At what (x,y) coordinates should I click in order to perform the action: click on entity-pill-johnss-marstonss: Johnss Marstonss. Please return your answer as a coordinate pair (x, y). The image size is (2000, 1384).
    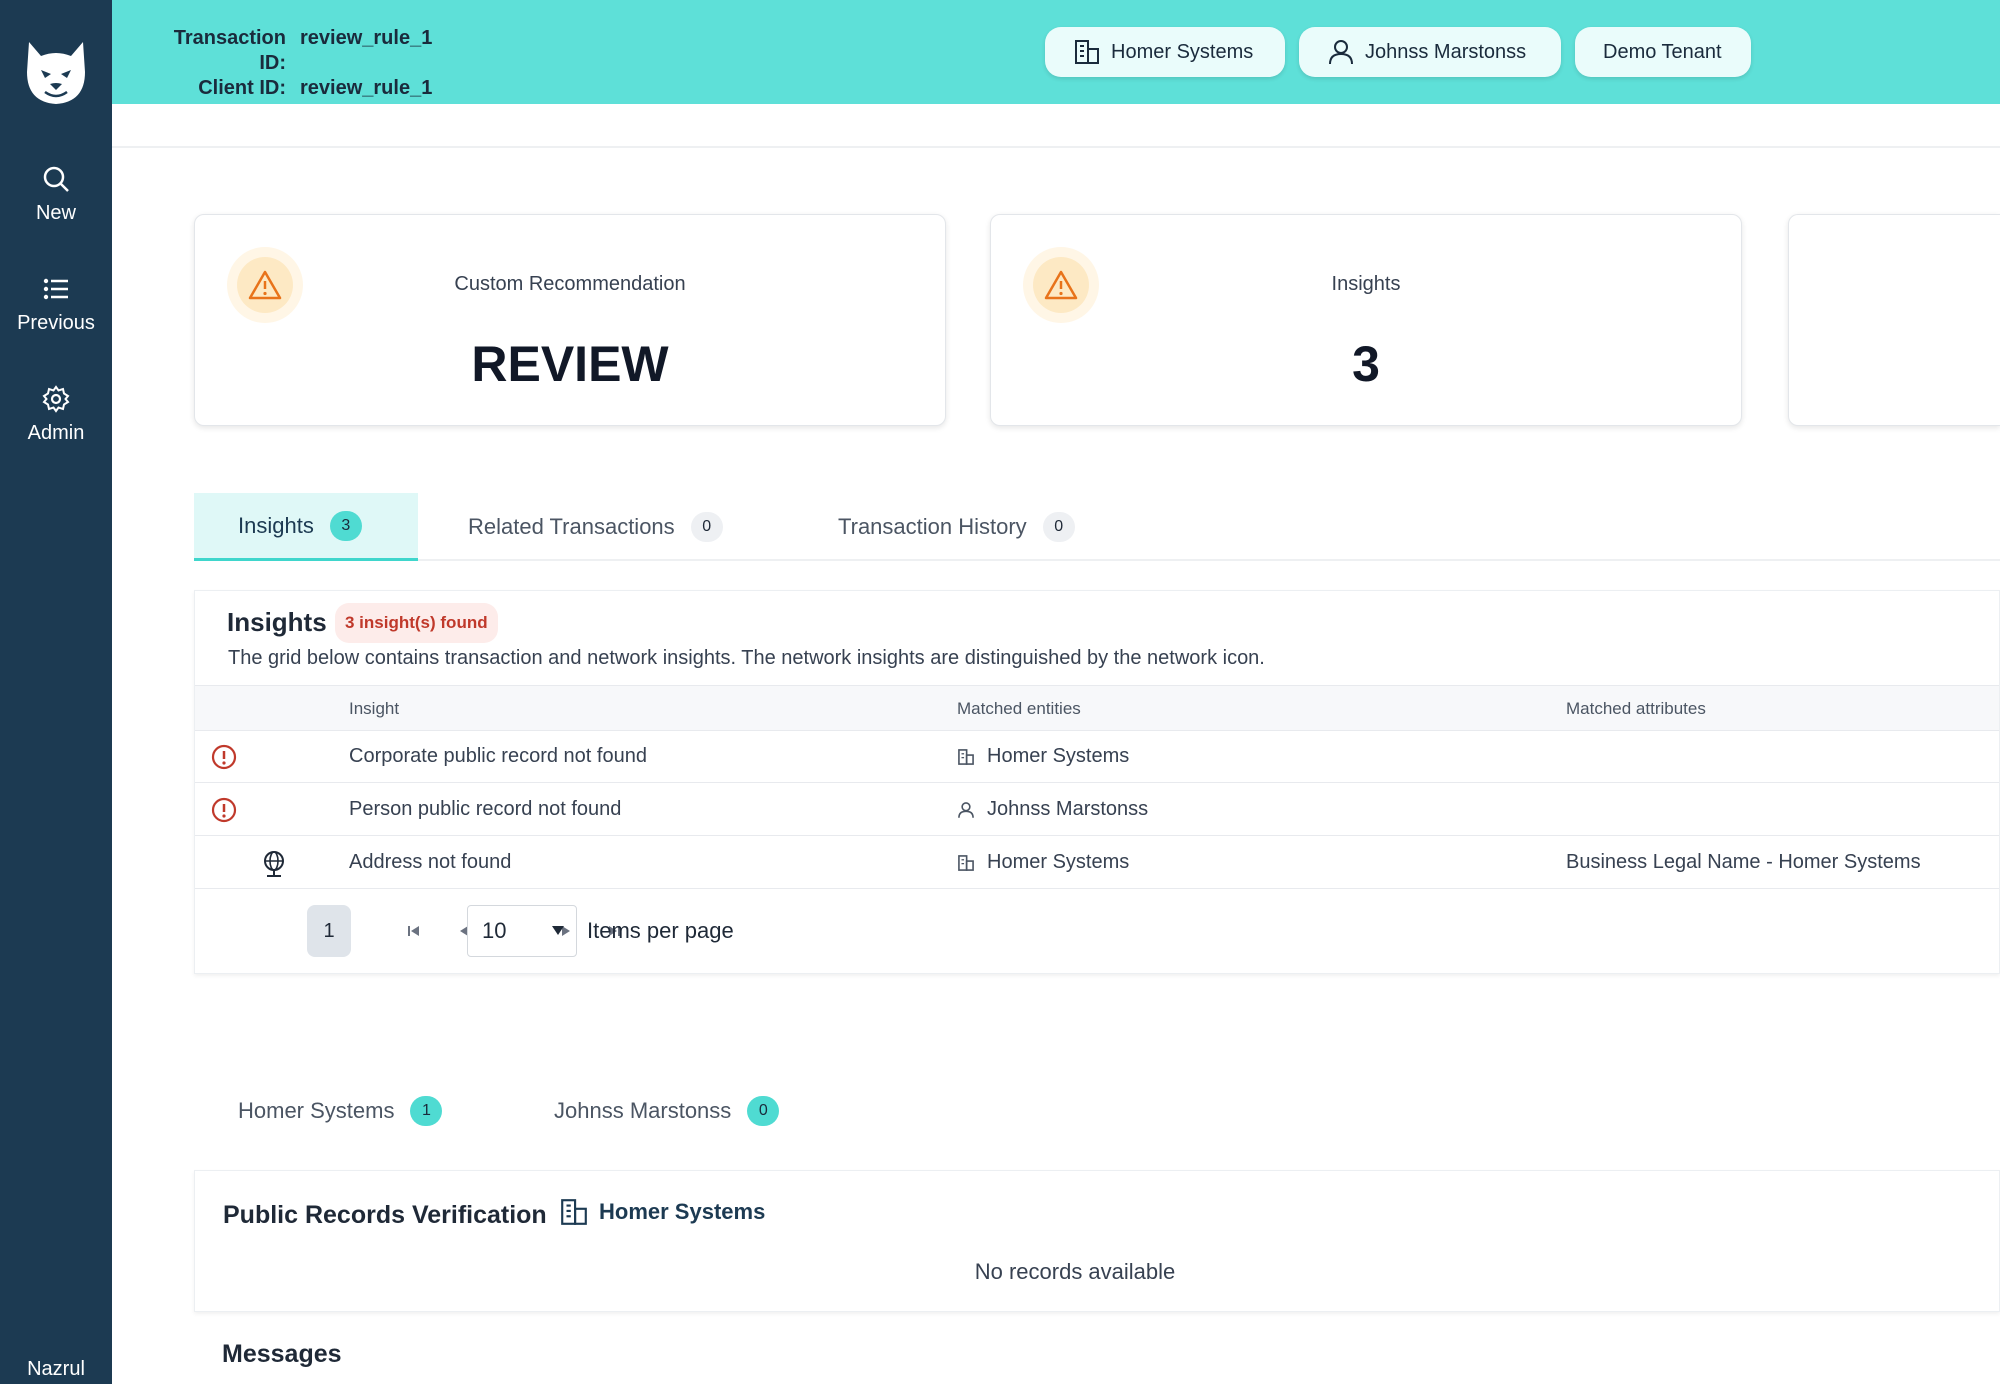
    Looking at the image, I should click on (1430, 52).